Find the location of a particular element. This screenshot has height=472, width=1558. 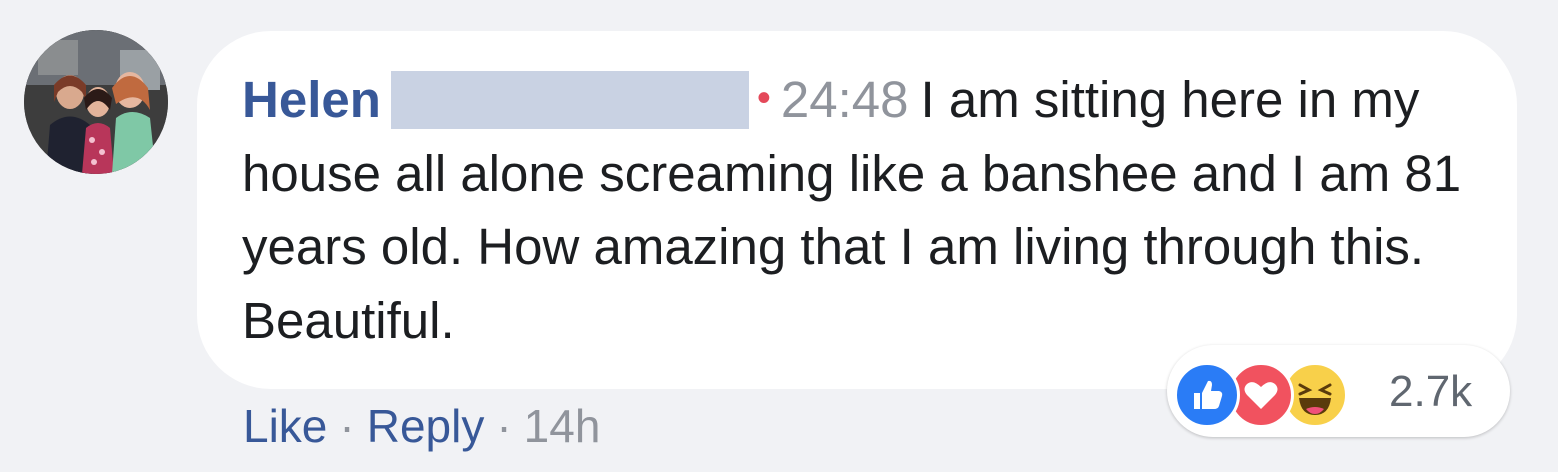

reaction-count: 2.7k is located at coordinates (1431, 391).